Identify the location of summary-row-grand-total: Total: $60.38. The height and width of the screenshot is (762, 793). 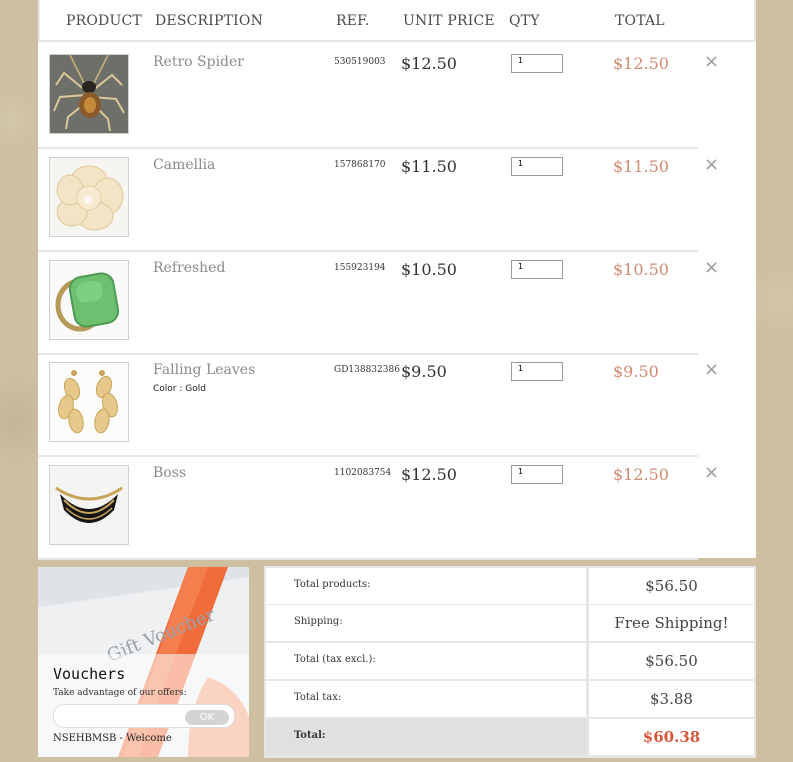
(510, 737).